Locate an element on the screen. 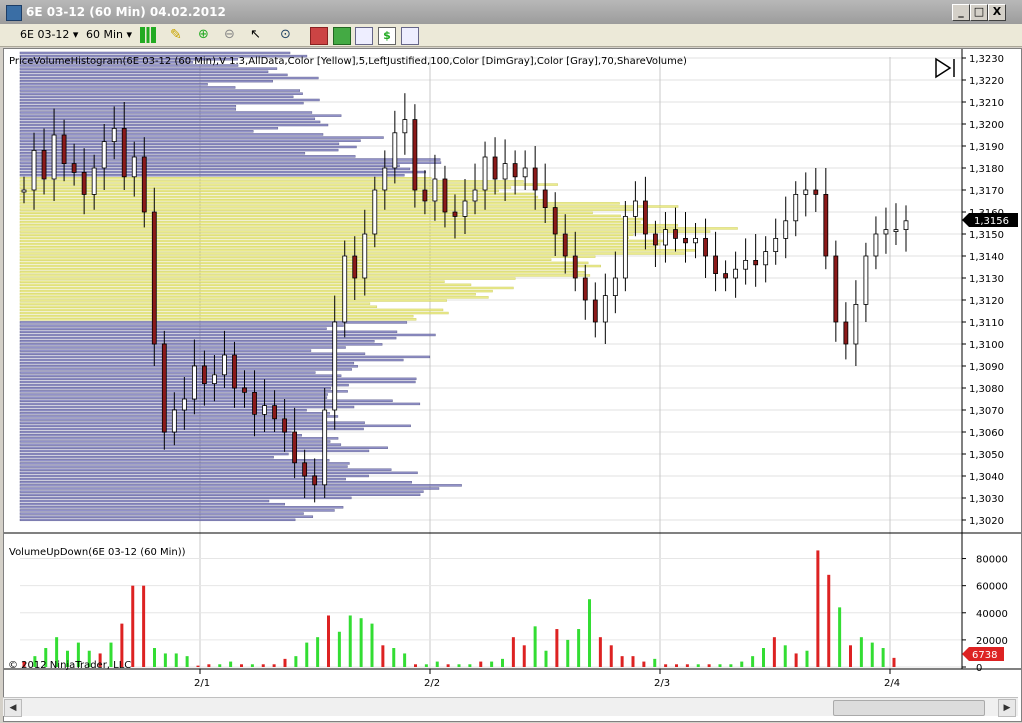 This screenshot has height=723, width=1022. instrument-label: 6E 03-12 is located at coordinates (45, 34).